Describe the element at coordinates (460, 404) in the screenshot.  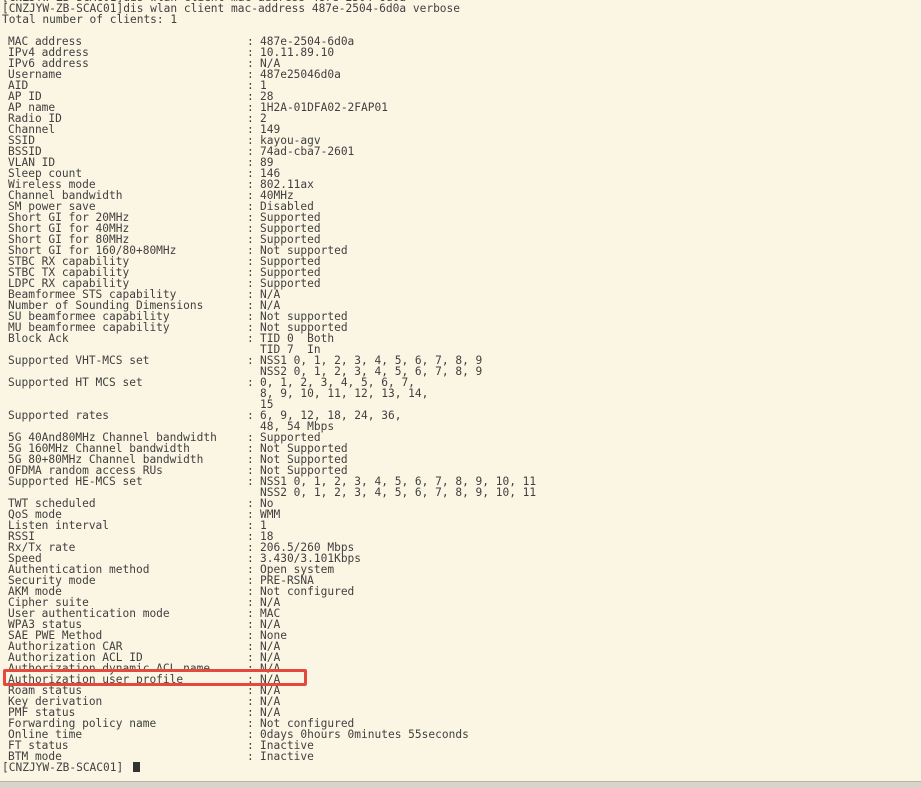
I see `field-row: 15` at that location.